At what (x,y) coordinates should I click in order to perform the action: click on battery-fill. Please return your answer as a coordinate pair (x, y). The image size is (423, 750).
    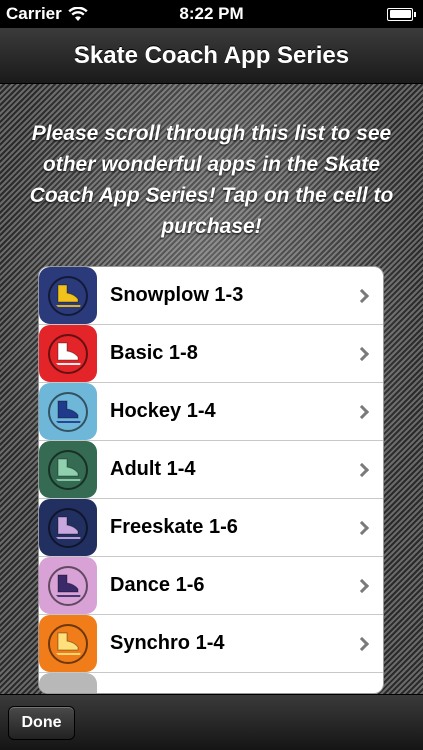
    Looking at the image, I should click on (400, 14).